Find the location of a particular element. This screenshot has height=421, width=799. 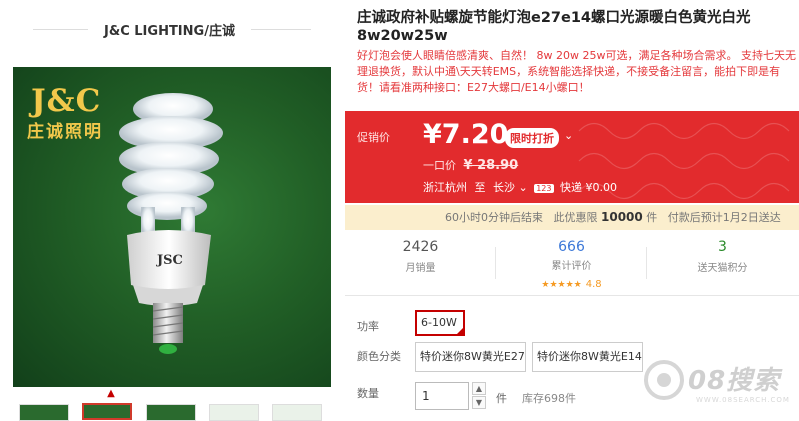

option-text: 6-10W is located at coordinates (439, 322).